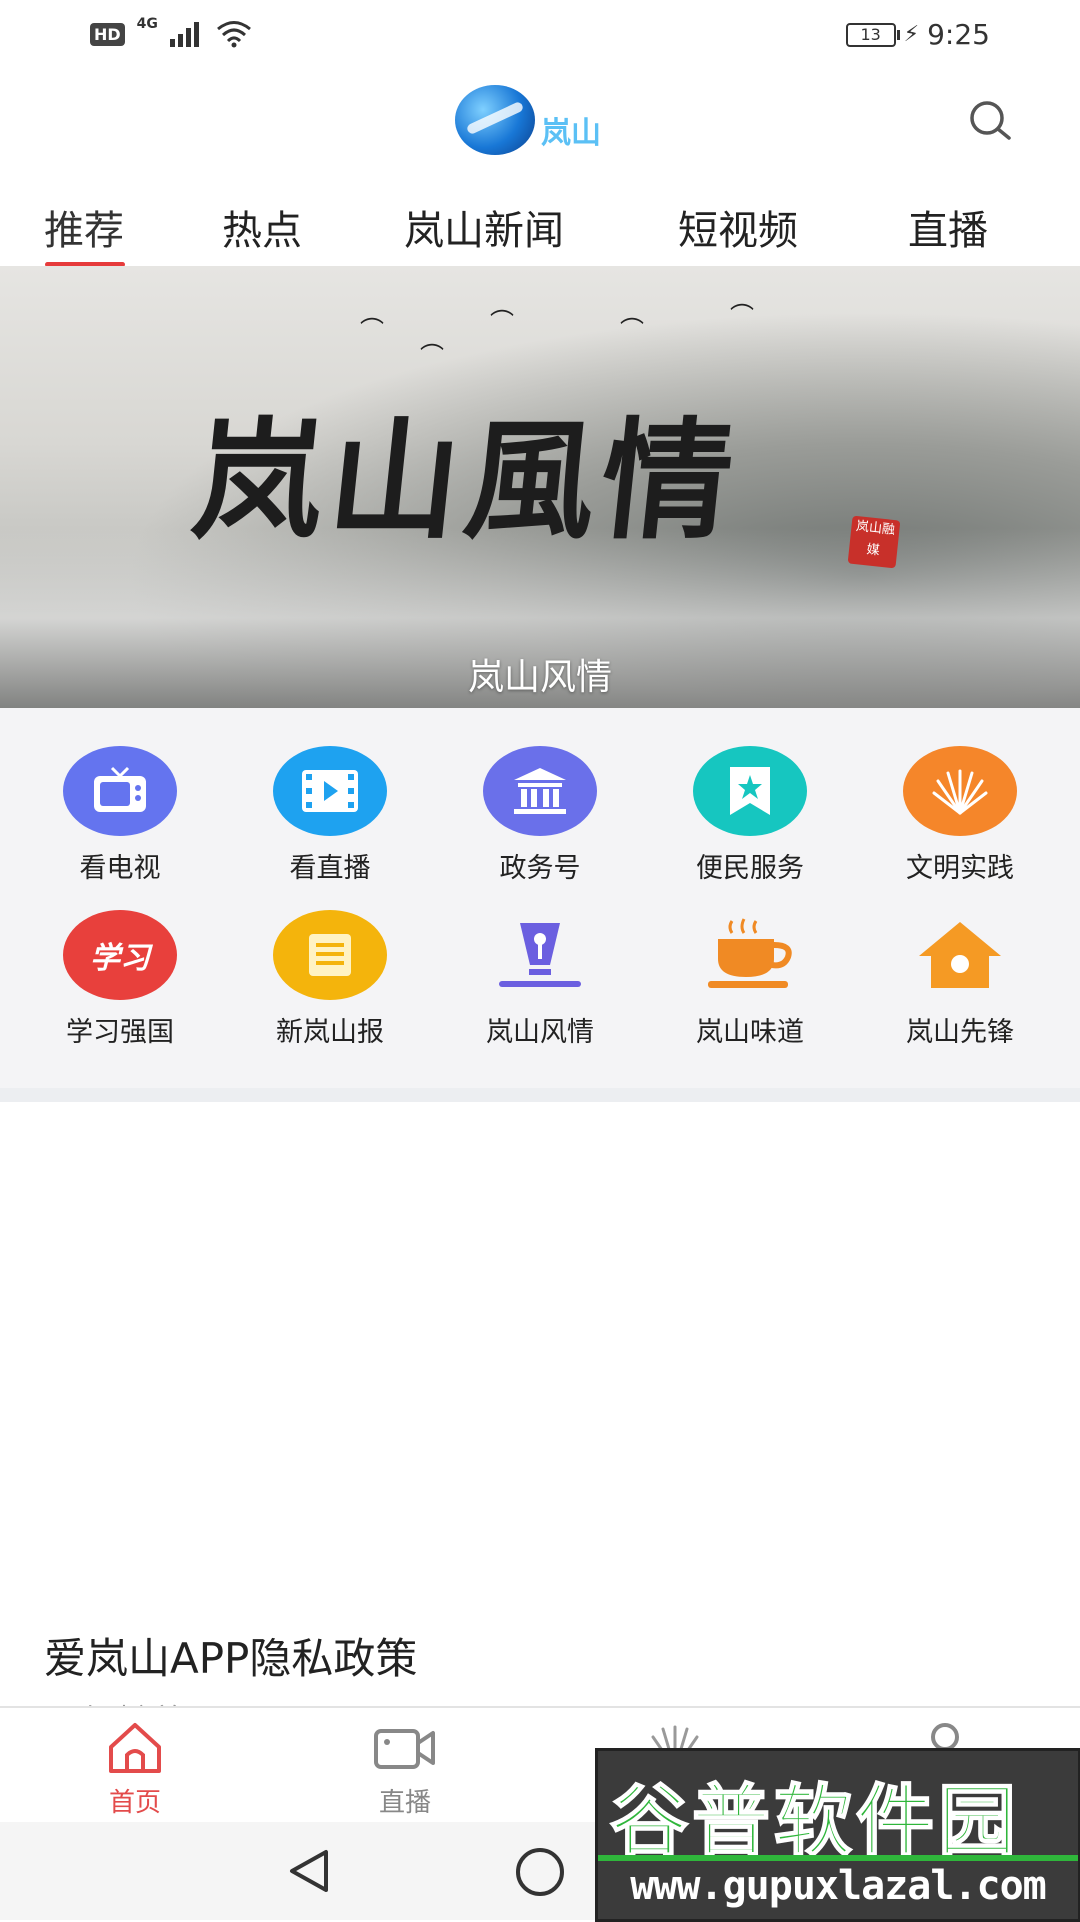  What do you see at coordinates (540, 1032) in the screenshot?
I see `grid-label: 岚山风情` at bounding box center [540, 1032].